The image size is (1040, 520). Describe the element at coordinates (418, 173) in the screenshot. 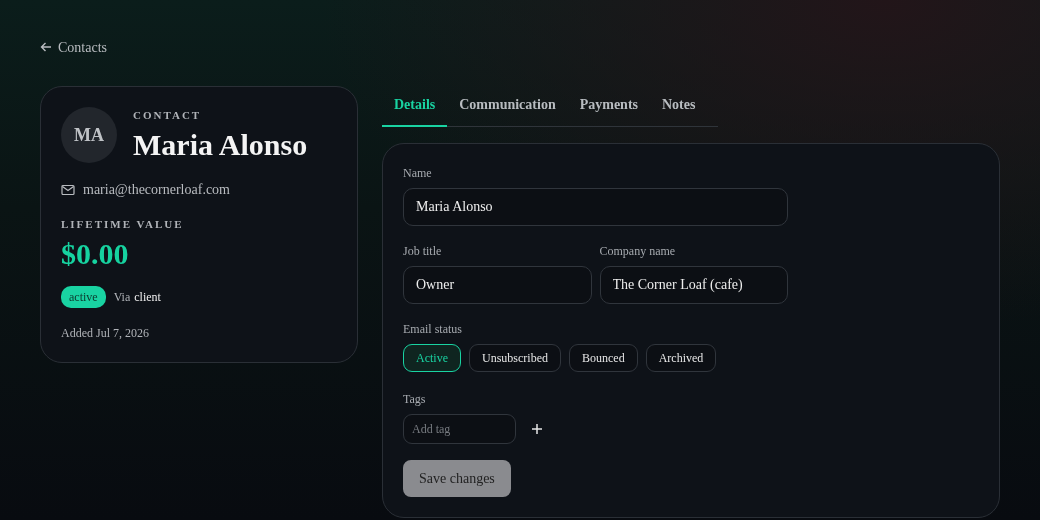

I see `field-label: Name` at that location.